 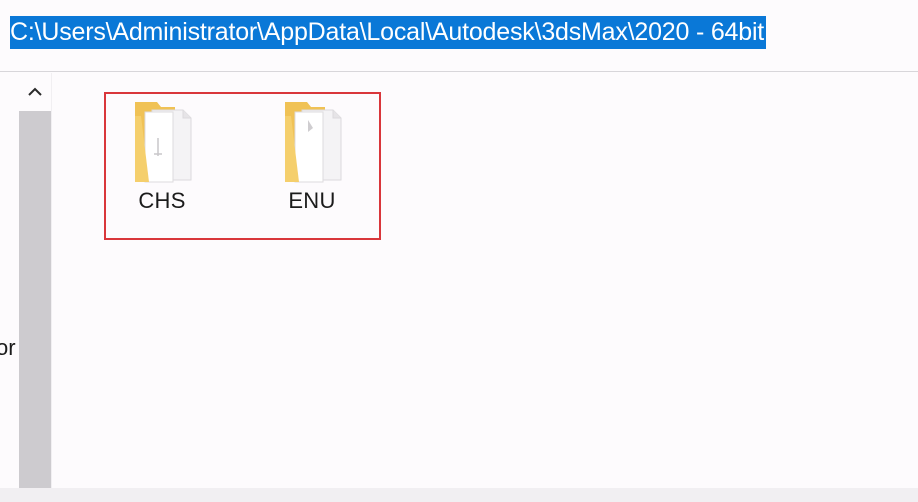 What do you see at coordinates (162, 200) in the screenshot?
I see `folder-label: CHS` at bounding box center [162, 200].